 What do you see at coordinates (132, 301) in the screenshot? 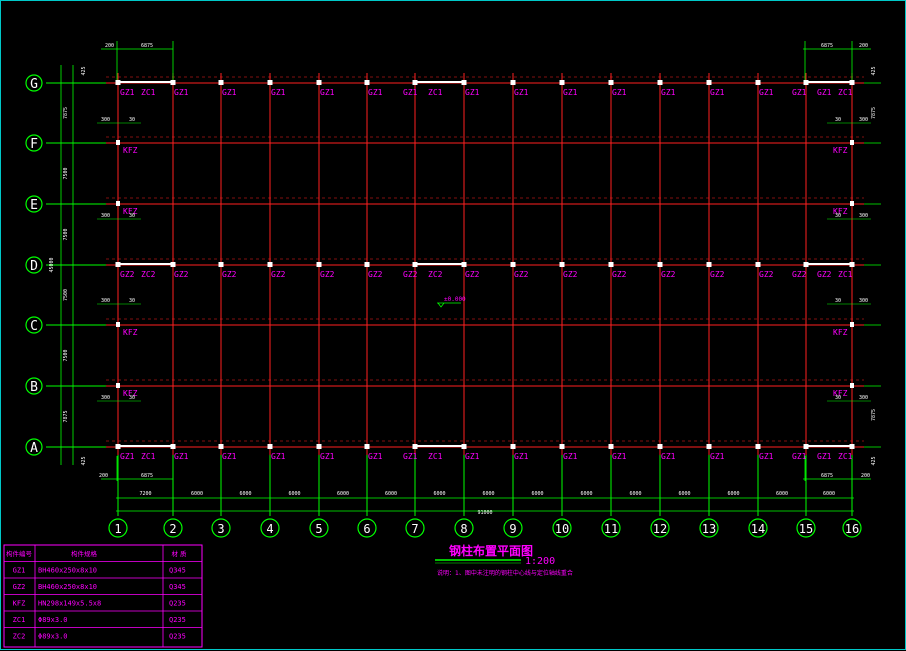
I see `side-tiny-dim-left: 30` at bounding box center [132, 301].